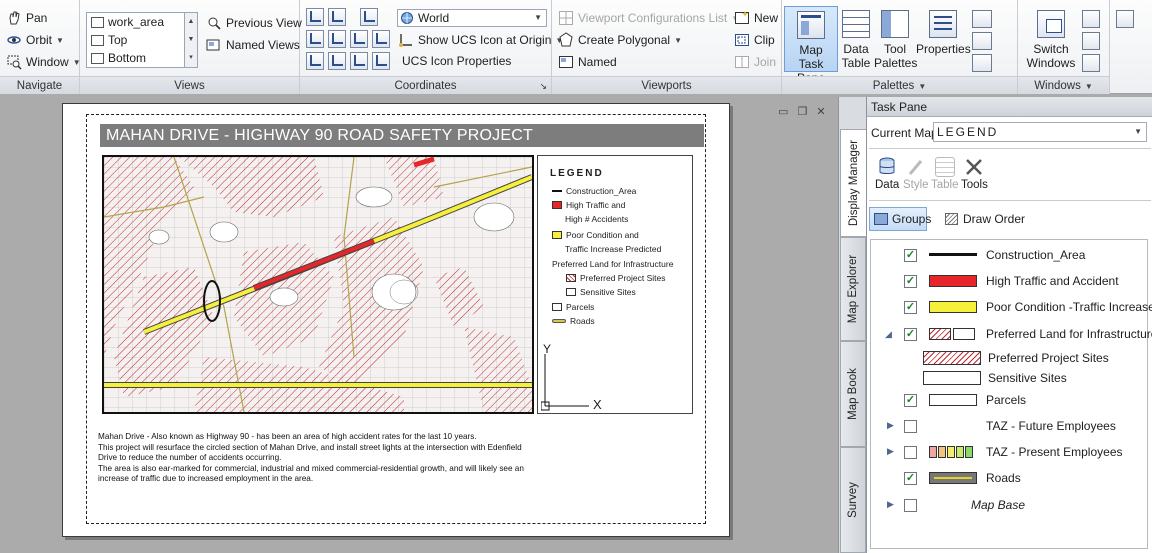 This screenshot has width=1152, height=553. I want to click on layer-item-poor-condition: ✓ Poor Condition -Traffic Increase, so click(1011, 307).